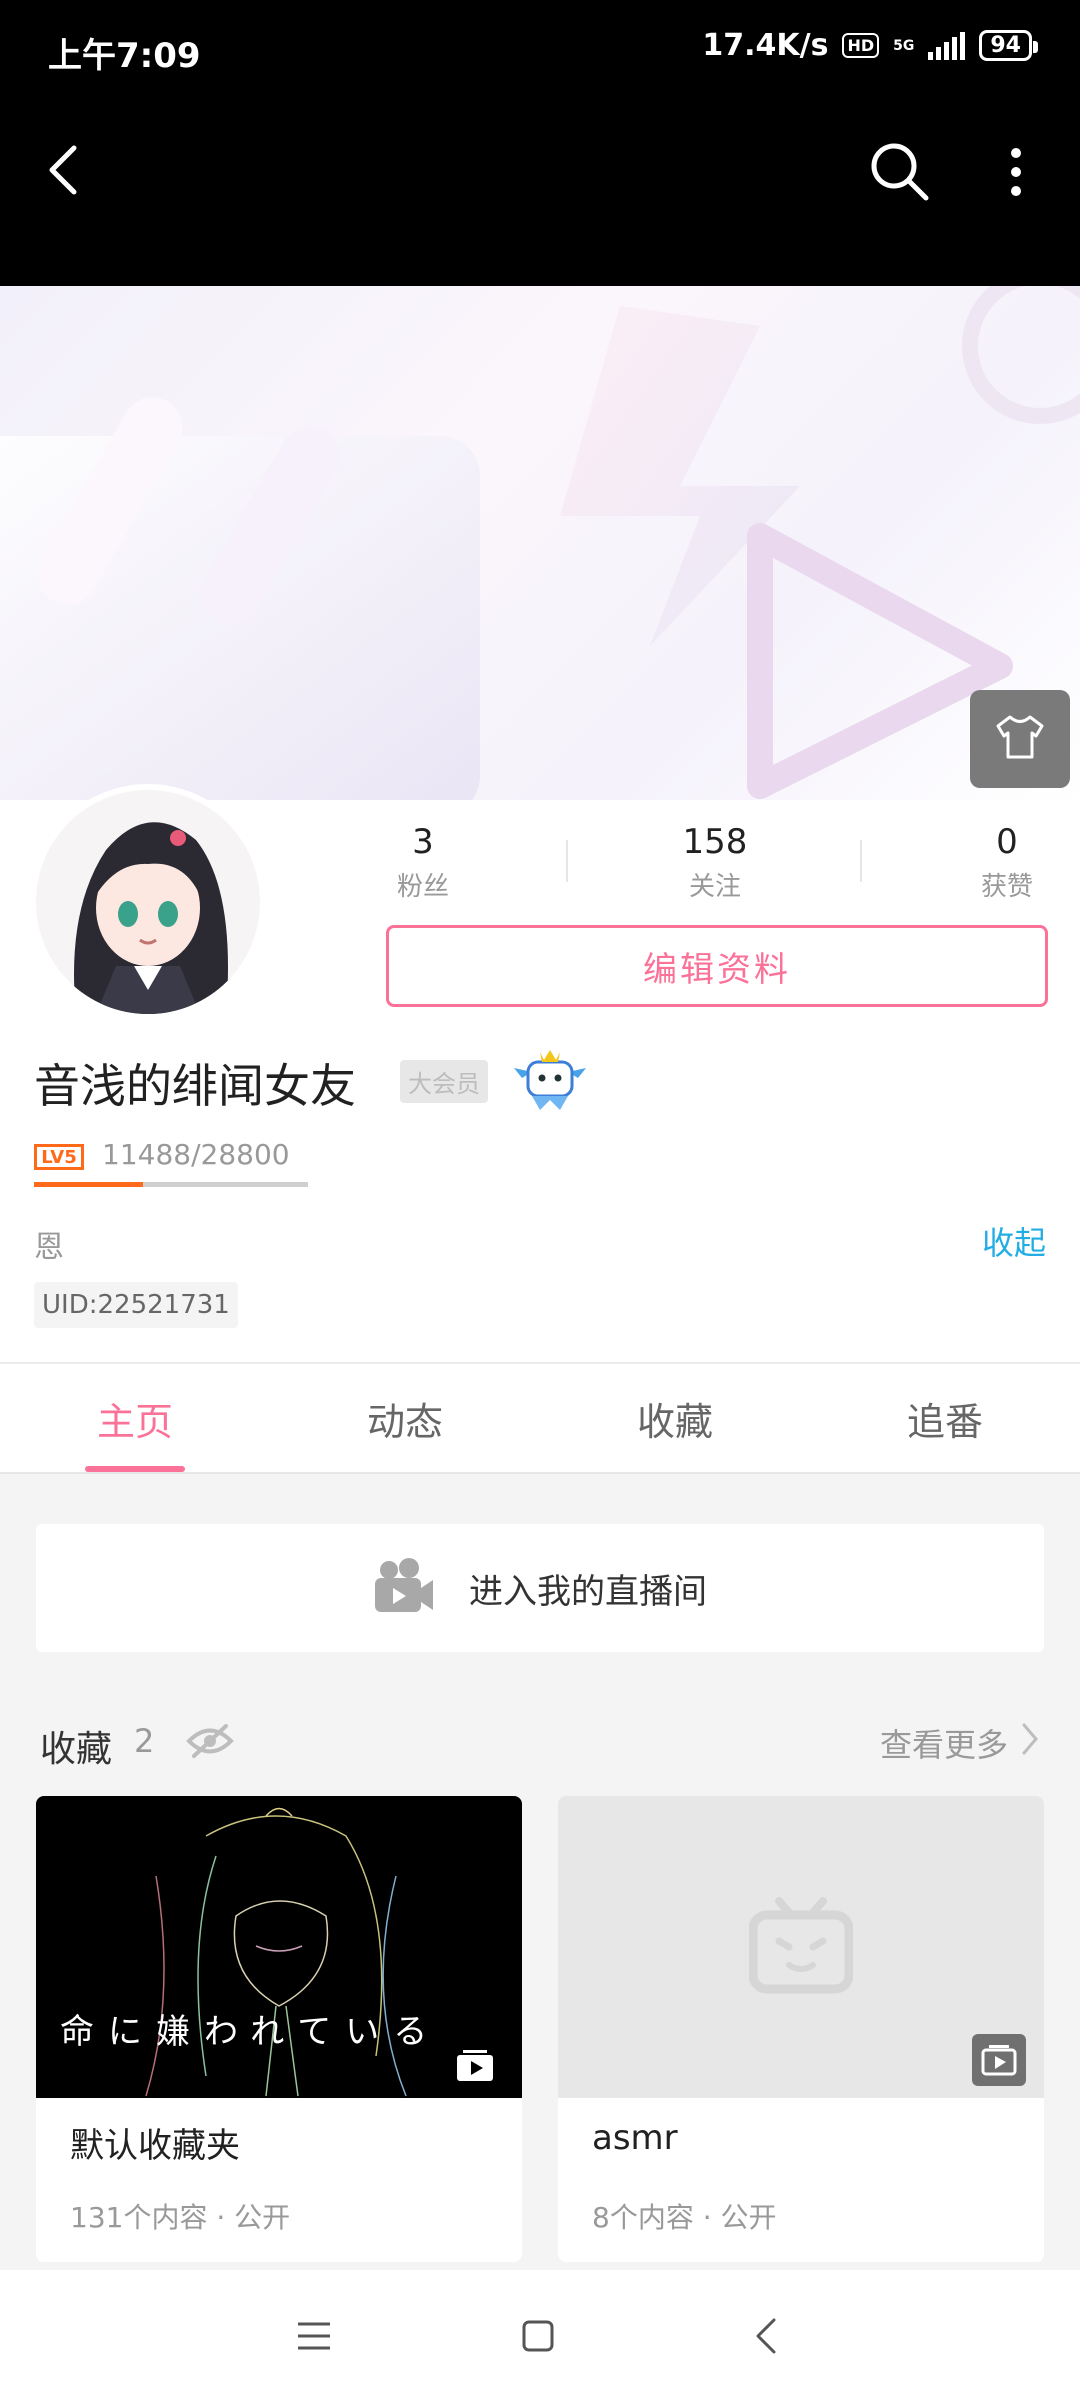 The height and width of the screenshot is (2400, 1080). Describe the element at coordinates (943, 1745) in the screenshot. I see `see-more-label: 查看更多` at that location.